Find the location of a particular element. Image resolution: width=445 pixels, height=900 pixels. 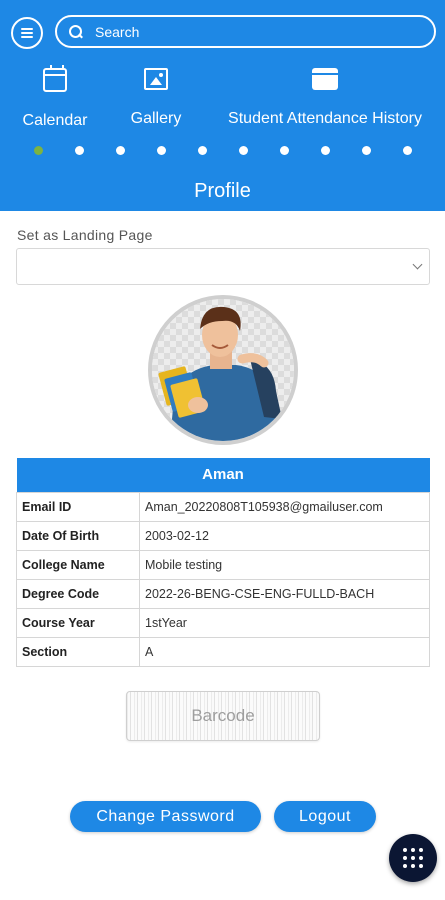

page-title: Profile is located at coordinates (222, 191).